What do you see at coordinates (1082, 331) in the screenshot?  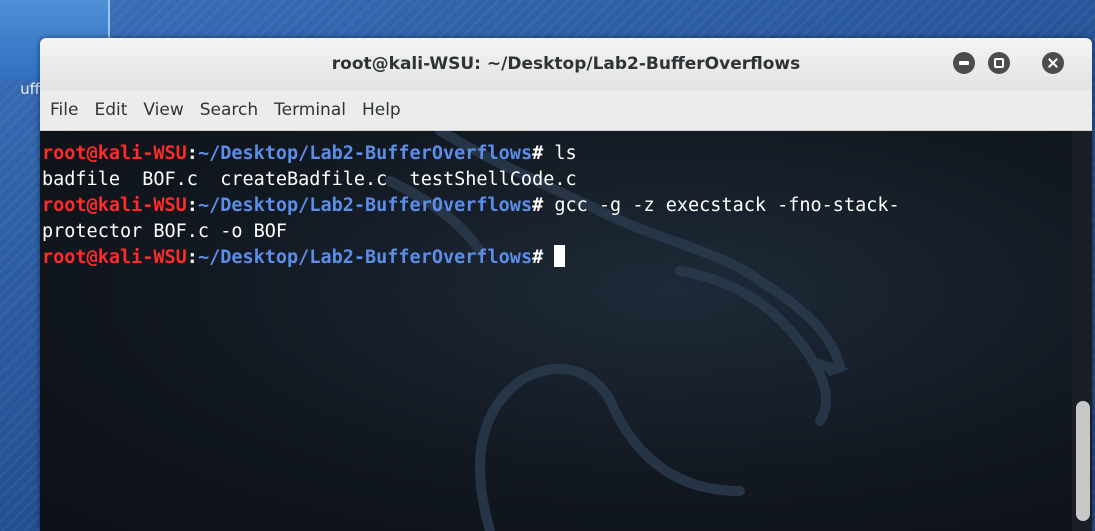 I see `scrollbar` at bounding box center [1082, 331].